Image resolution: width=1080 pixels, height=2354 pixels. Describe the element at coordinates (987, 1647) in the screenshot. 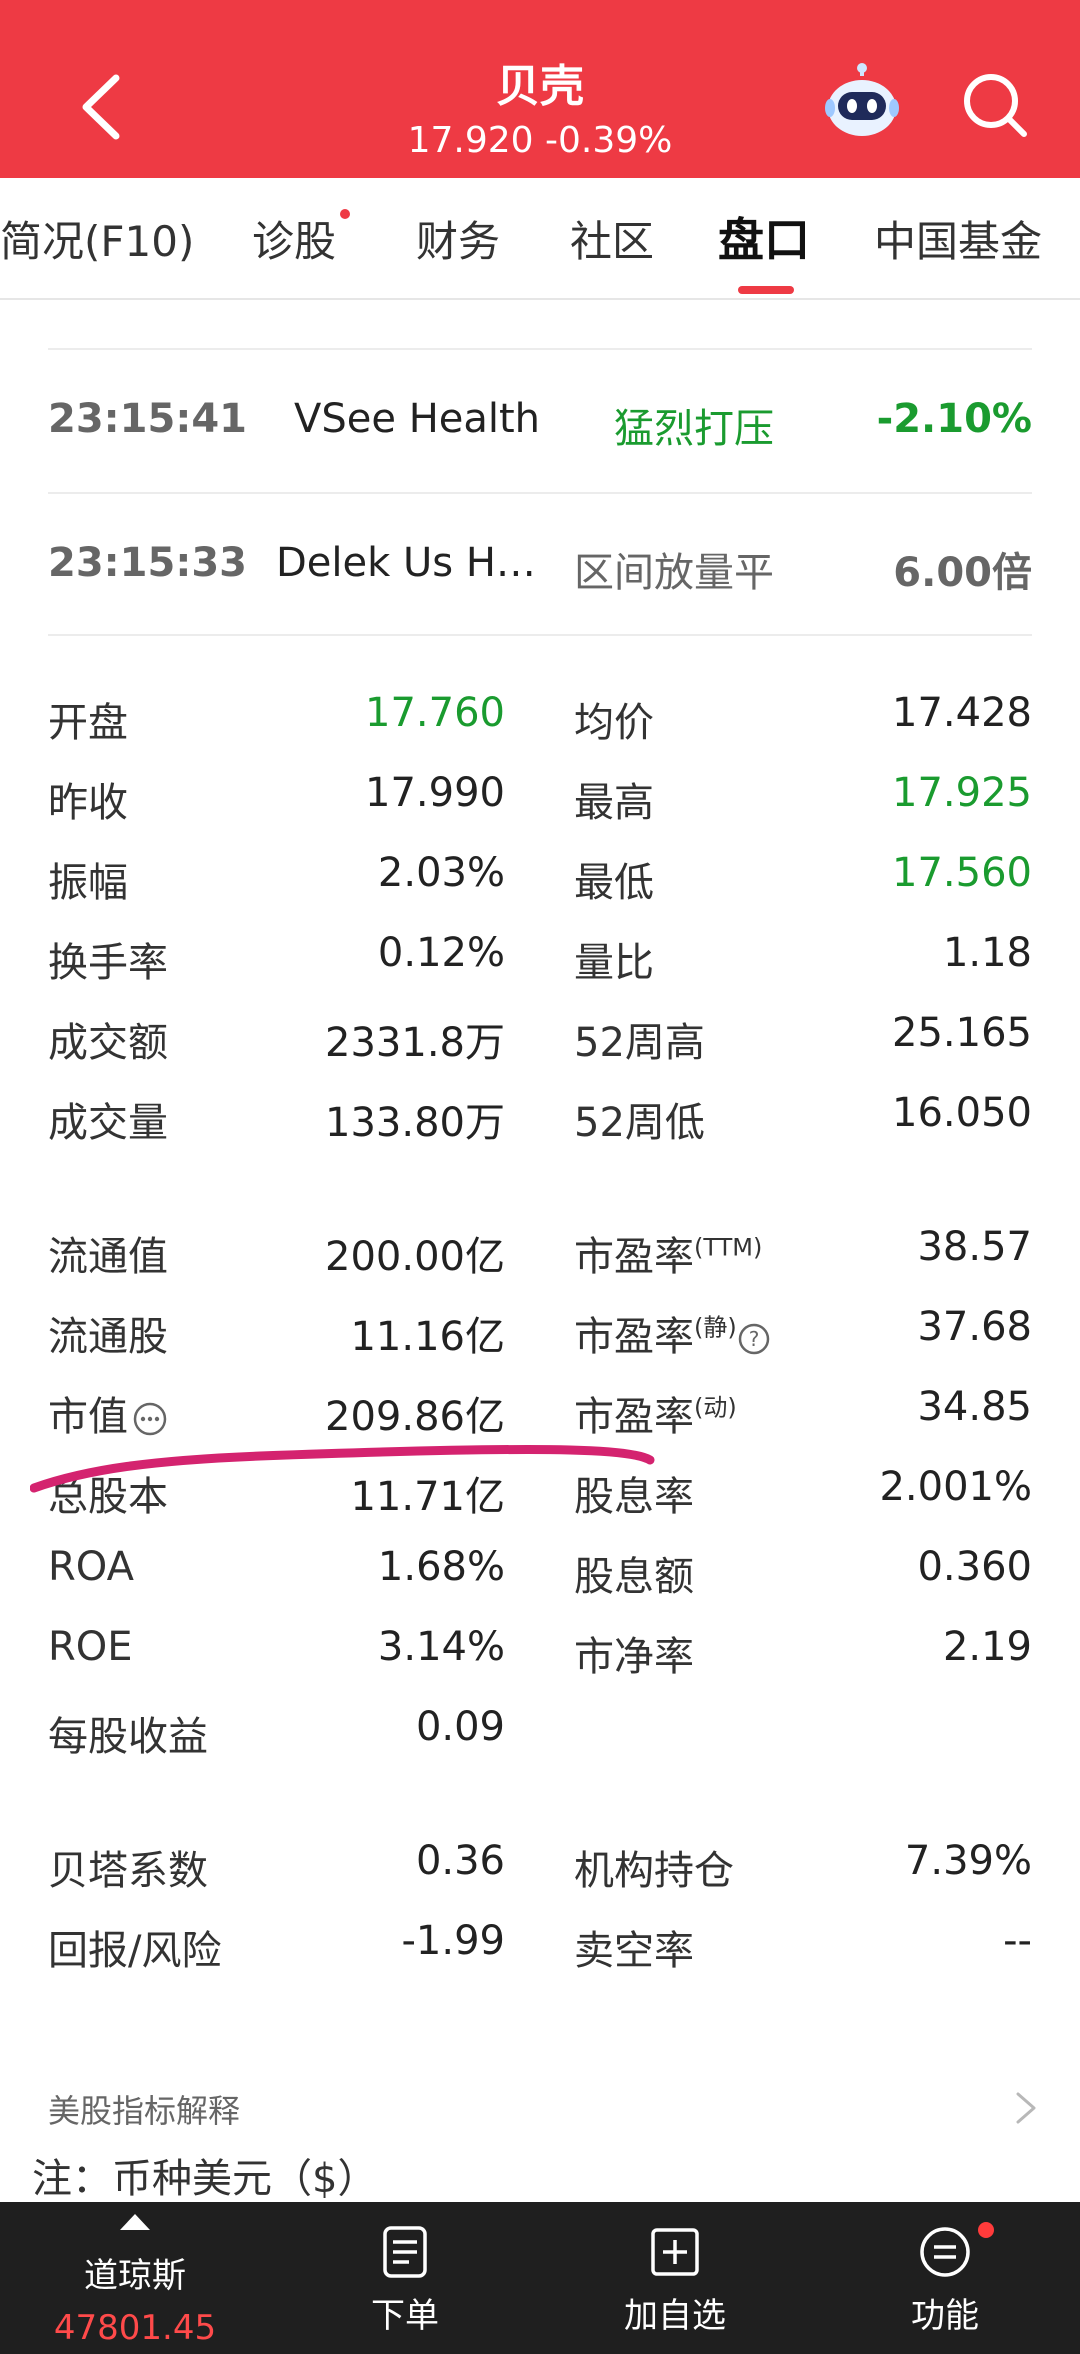

I see `valuation-value: 2.19` at that location.